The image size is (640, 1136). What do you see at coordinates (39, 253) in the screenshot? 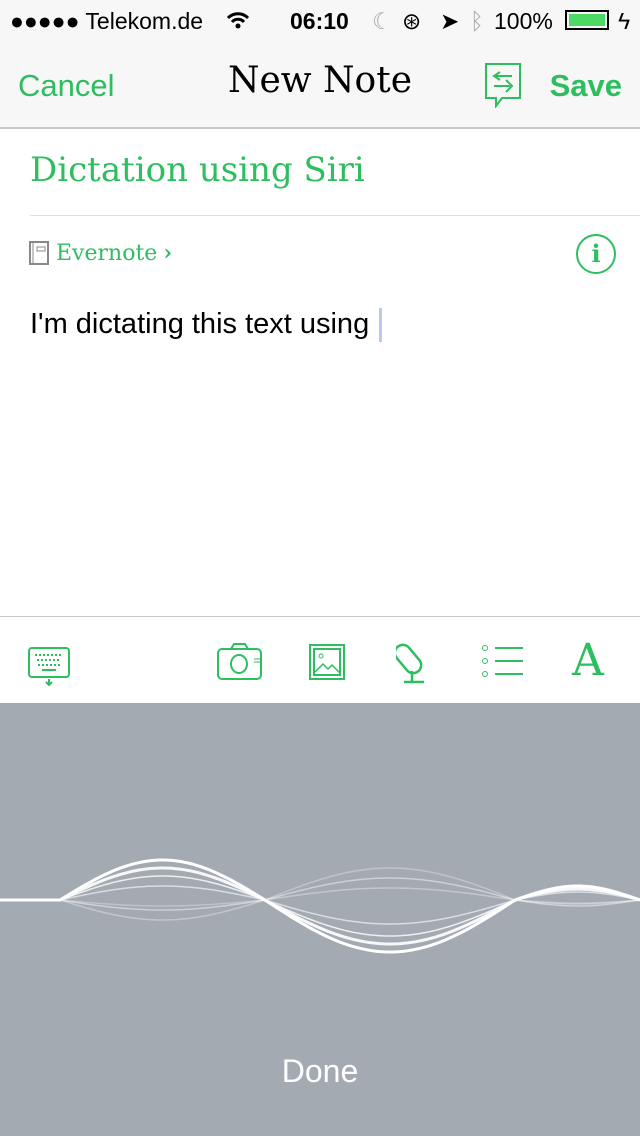
I see `notebook-icon` at bounding box center [39, 253].